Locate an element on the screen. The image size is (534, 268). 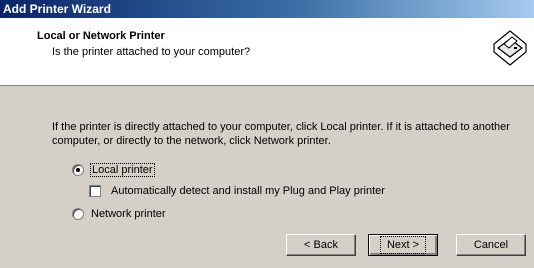
cancel-button: Cancel is located at coordinates (491, 245).